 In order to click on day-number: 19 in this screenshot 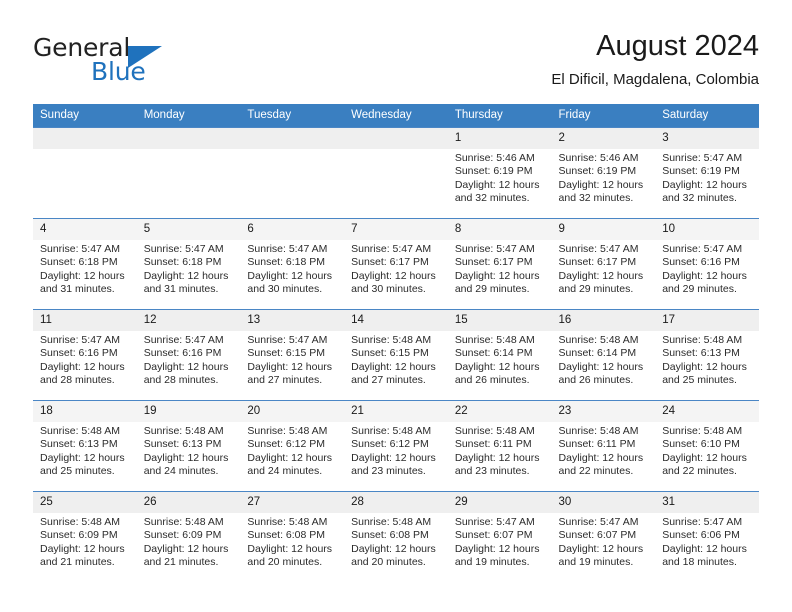, I will do `click(188, 411)`.